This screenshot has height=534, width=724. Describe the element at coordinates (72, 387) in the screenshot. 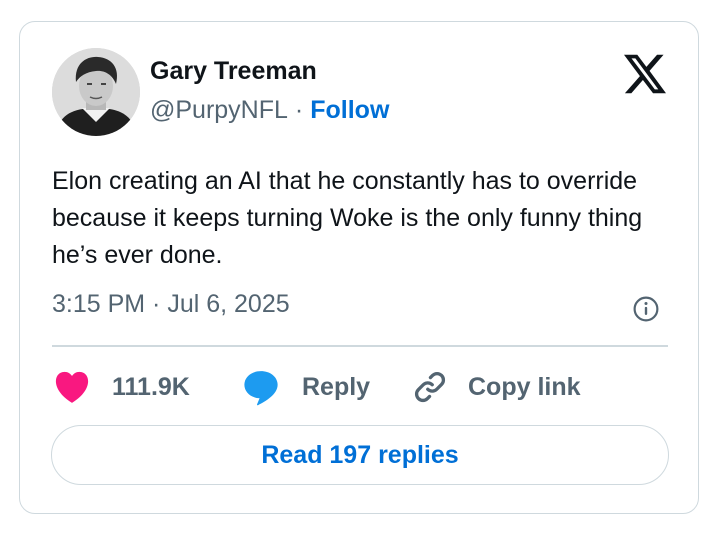

I see `heart-icon` at that location.